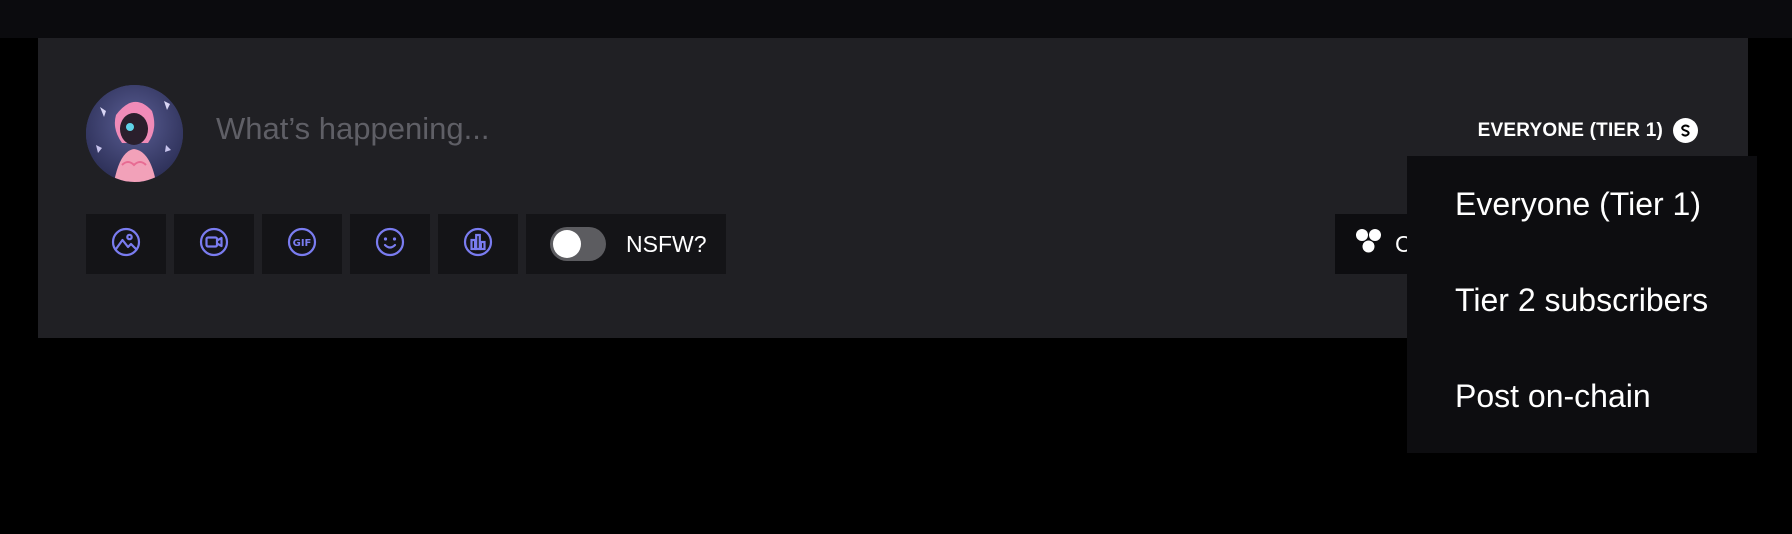  I want to click on nsfw-control: NSFW?, so click(626, 244).